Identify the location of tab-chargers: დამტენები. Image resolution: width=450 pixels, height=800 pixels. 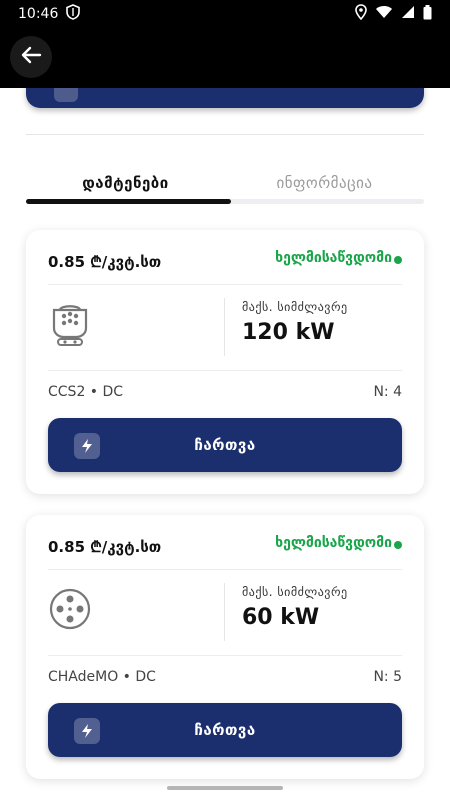
(125, 183).